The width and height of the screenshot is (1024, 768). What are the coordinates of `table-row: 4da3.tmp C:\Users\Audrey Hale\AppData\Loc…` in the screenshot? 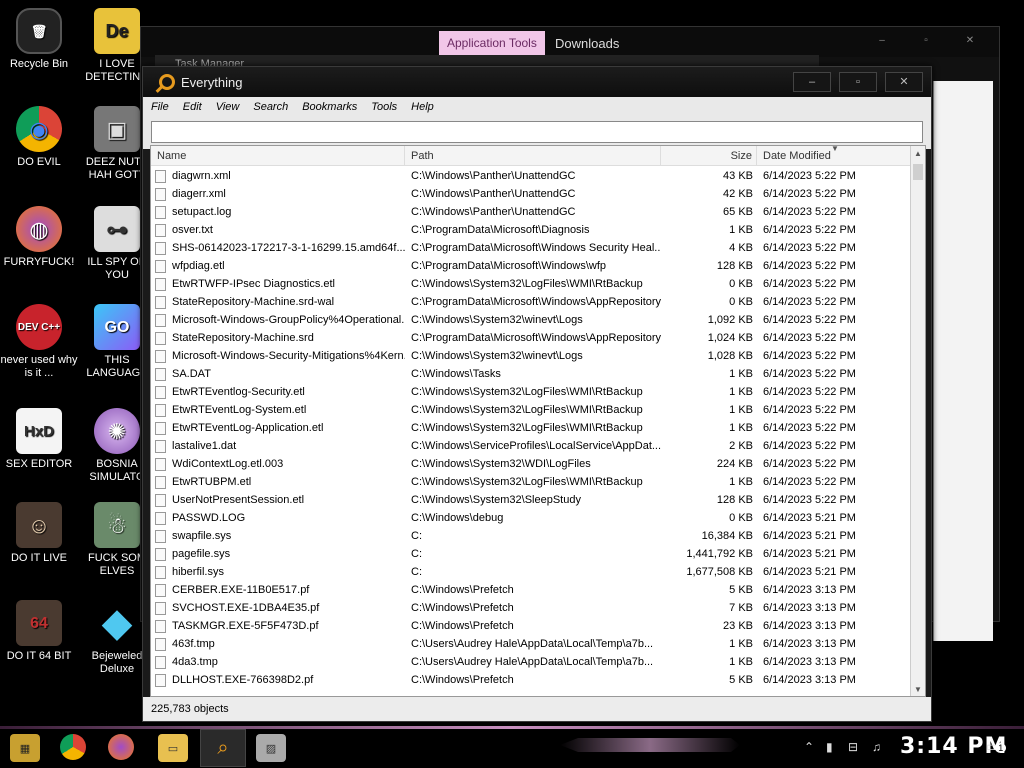 It's located at (531, 662).